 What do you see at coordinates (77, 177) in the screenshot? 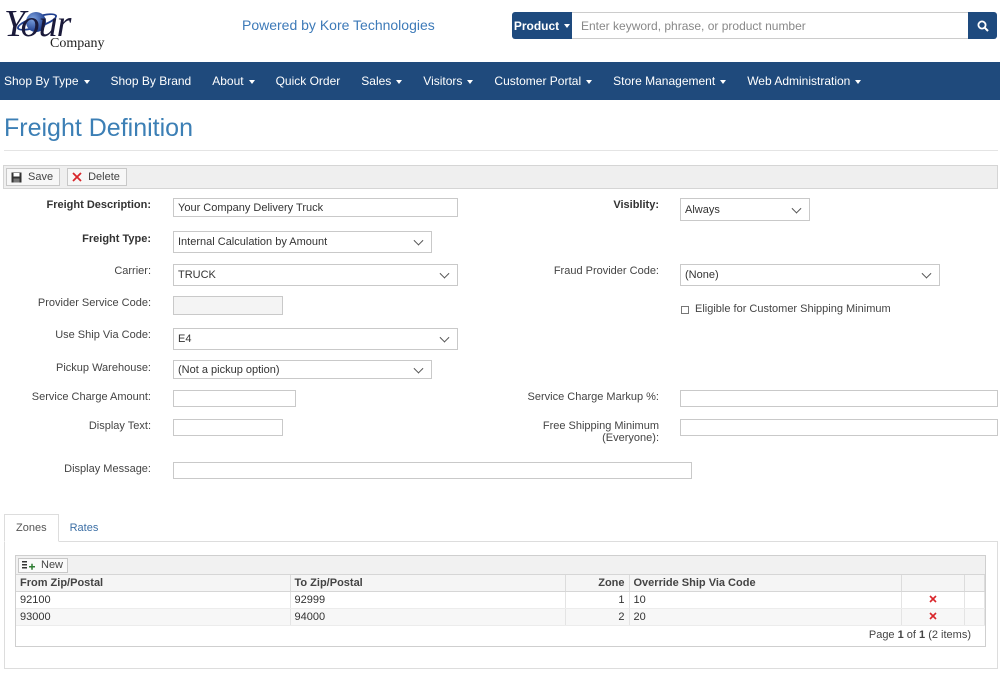
I see `delete-icon` at bounding box center [77, 177].